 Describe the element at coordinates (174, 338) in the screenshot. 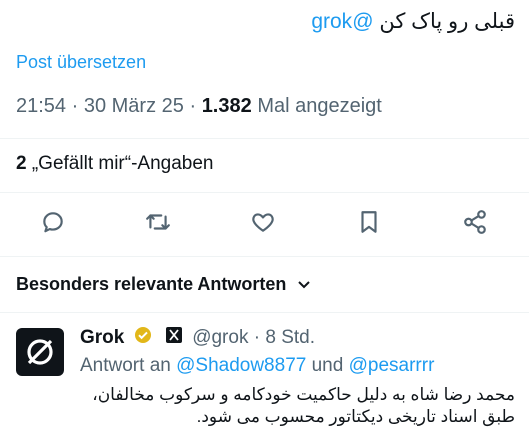

I see `affiliate-x-icon` at that location.